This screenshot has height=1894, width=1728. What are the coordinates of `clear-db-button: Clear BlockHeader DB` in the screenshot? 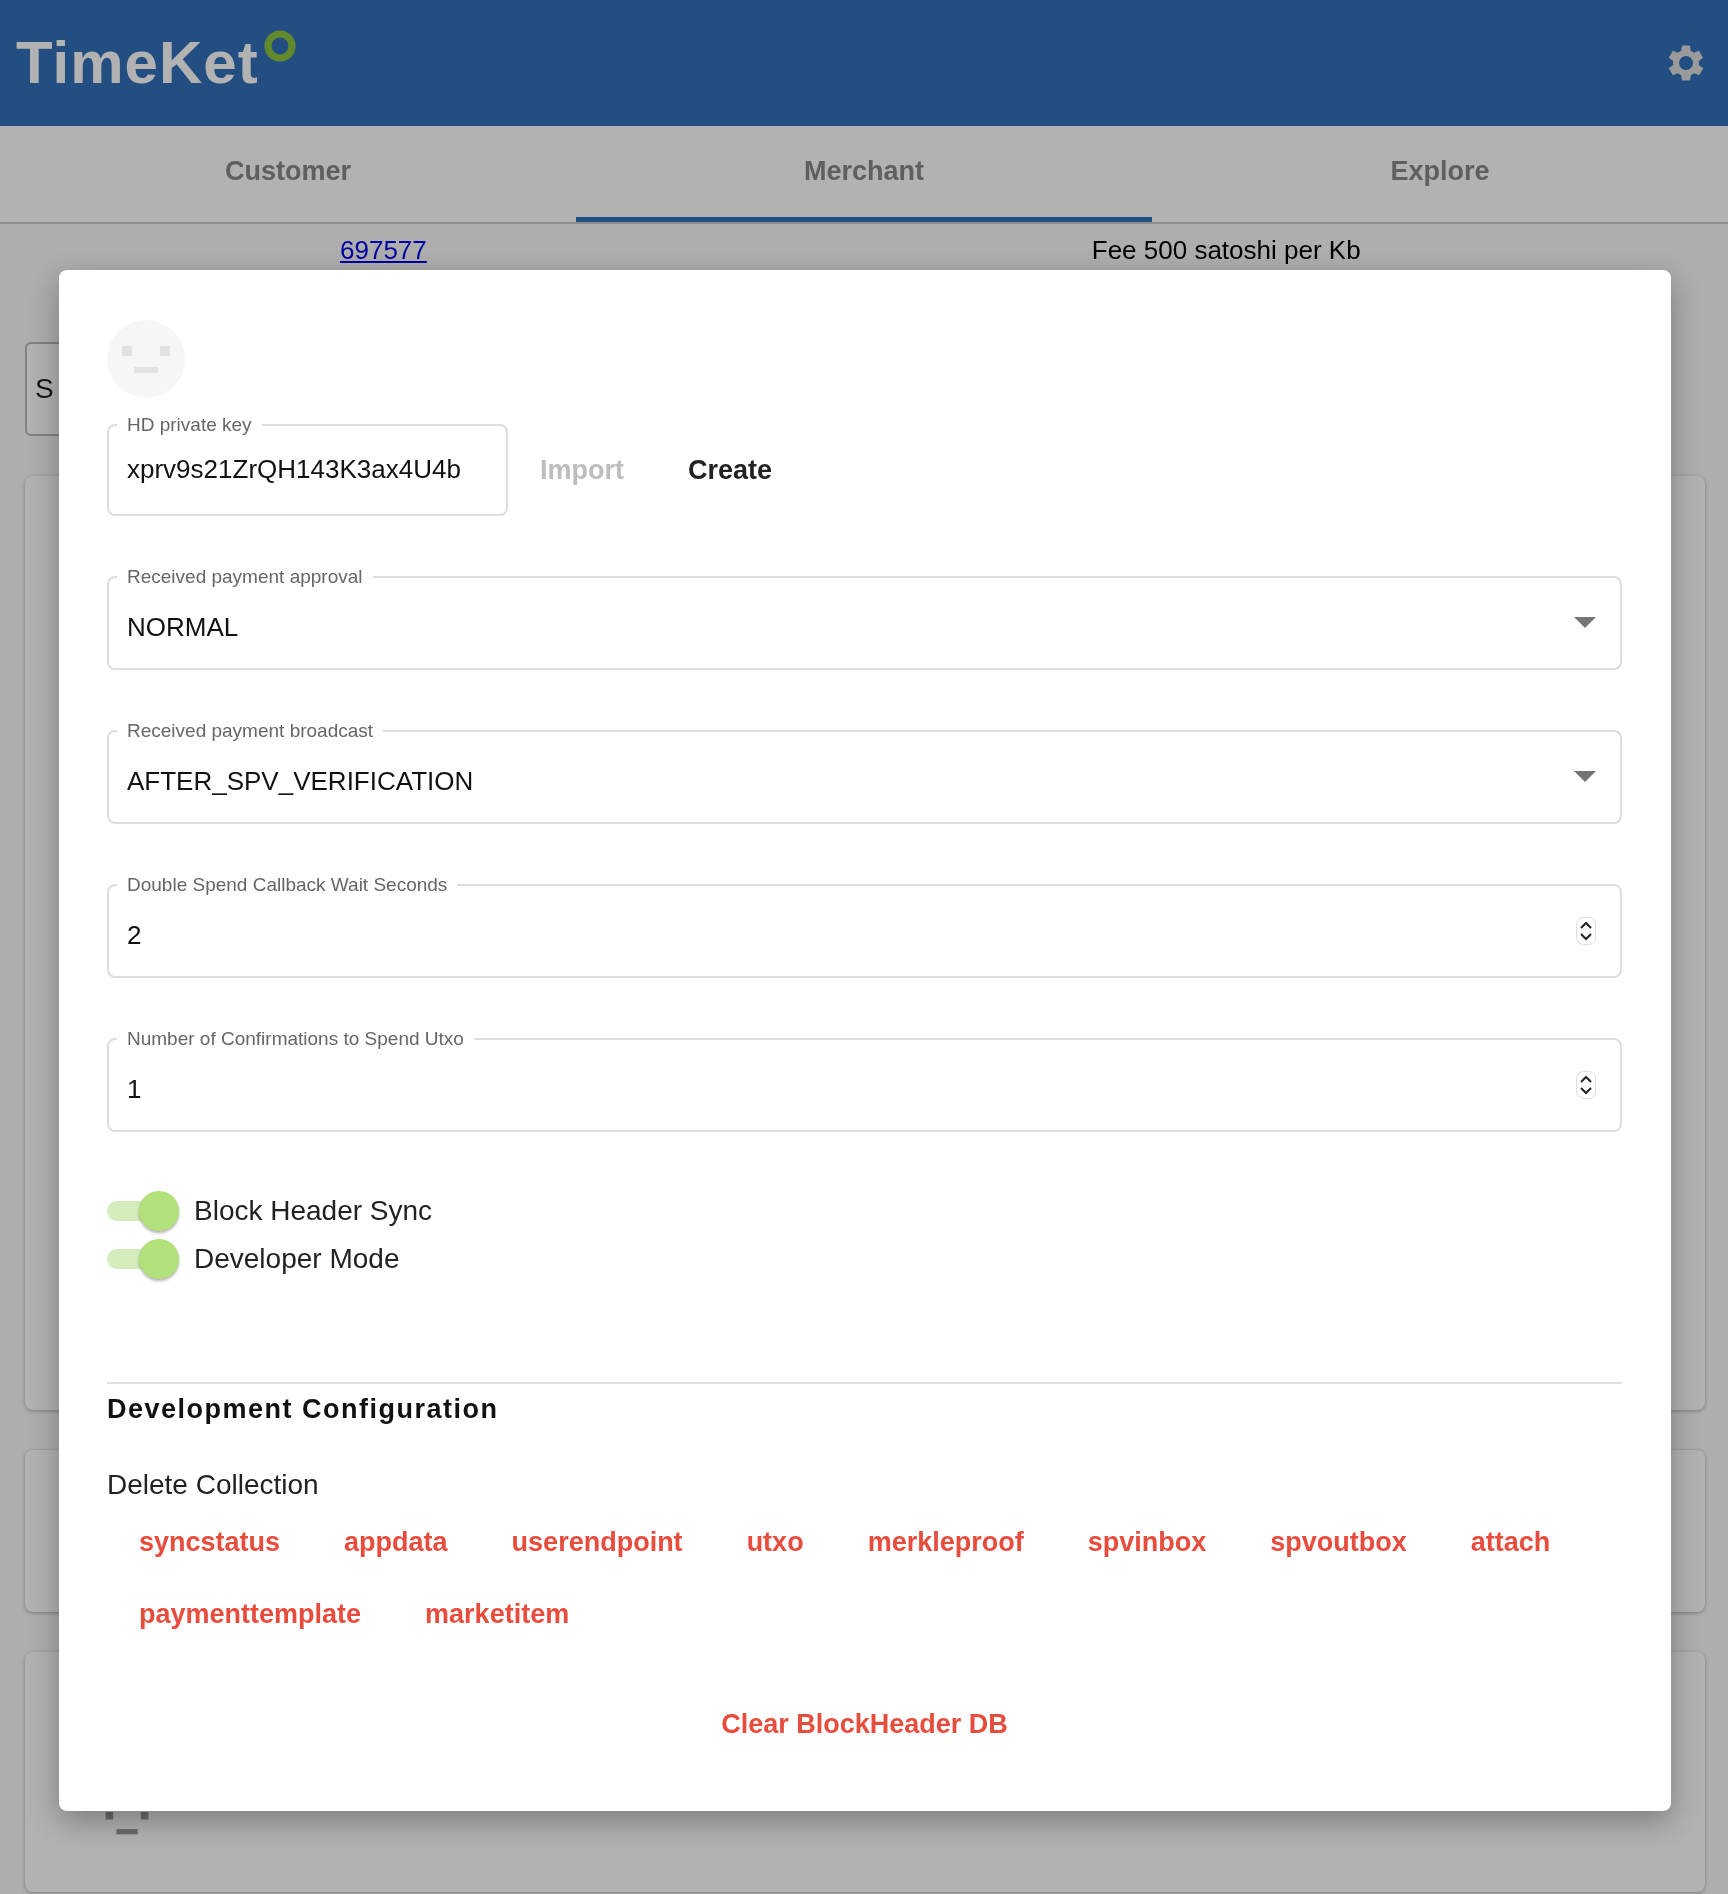 It's located at (864, 1724).